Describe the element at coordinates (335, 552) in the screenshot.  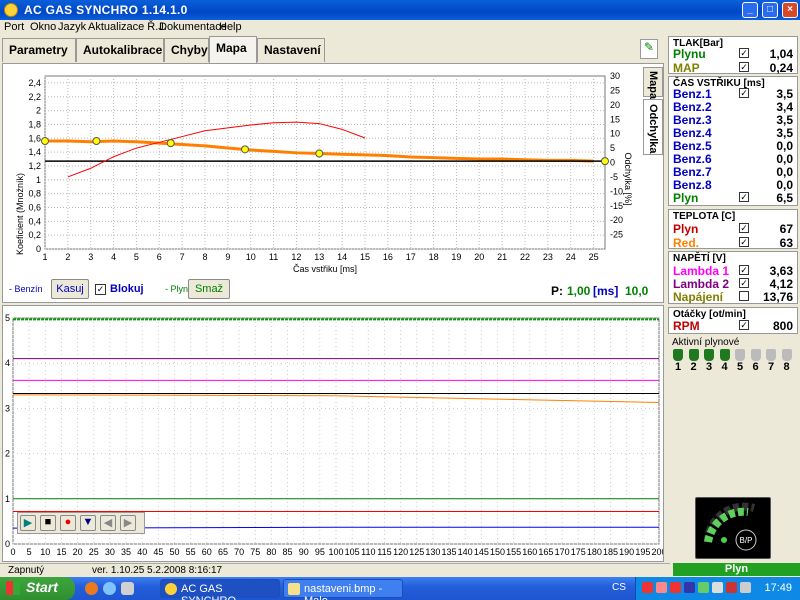
I see `graph-x-tick: 100` at that location.